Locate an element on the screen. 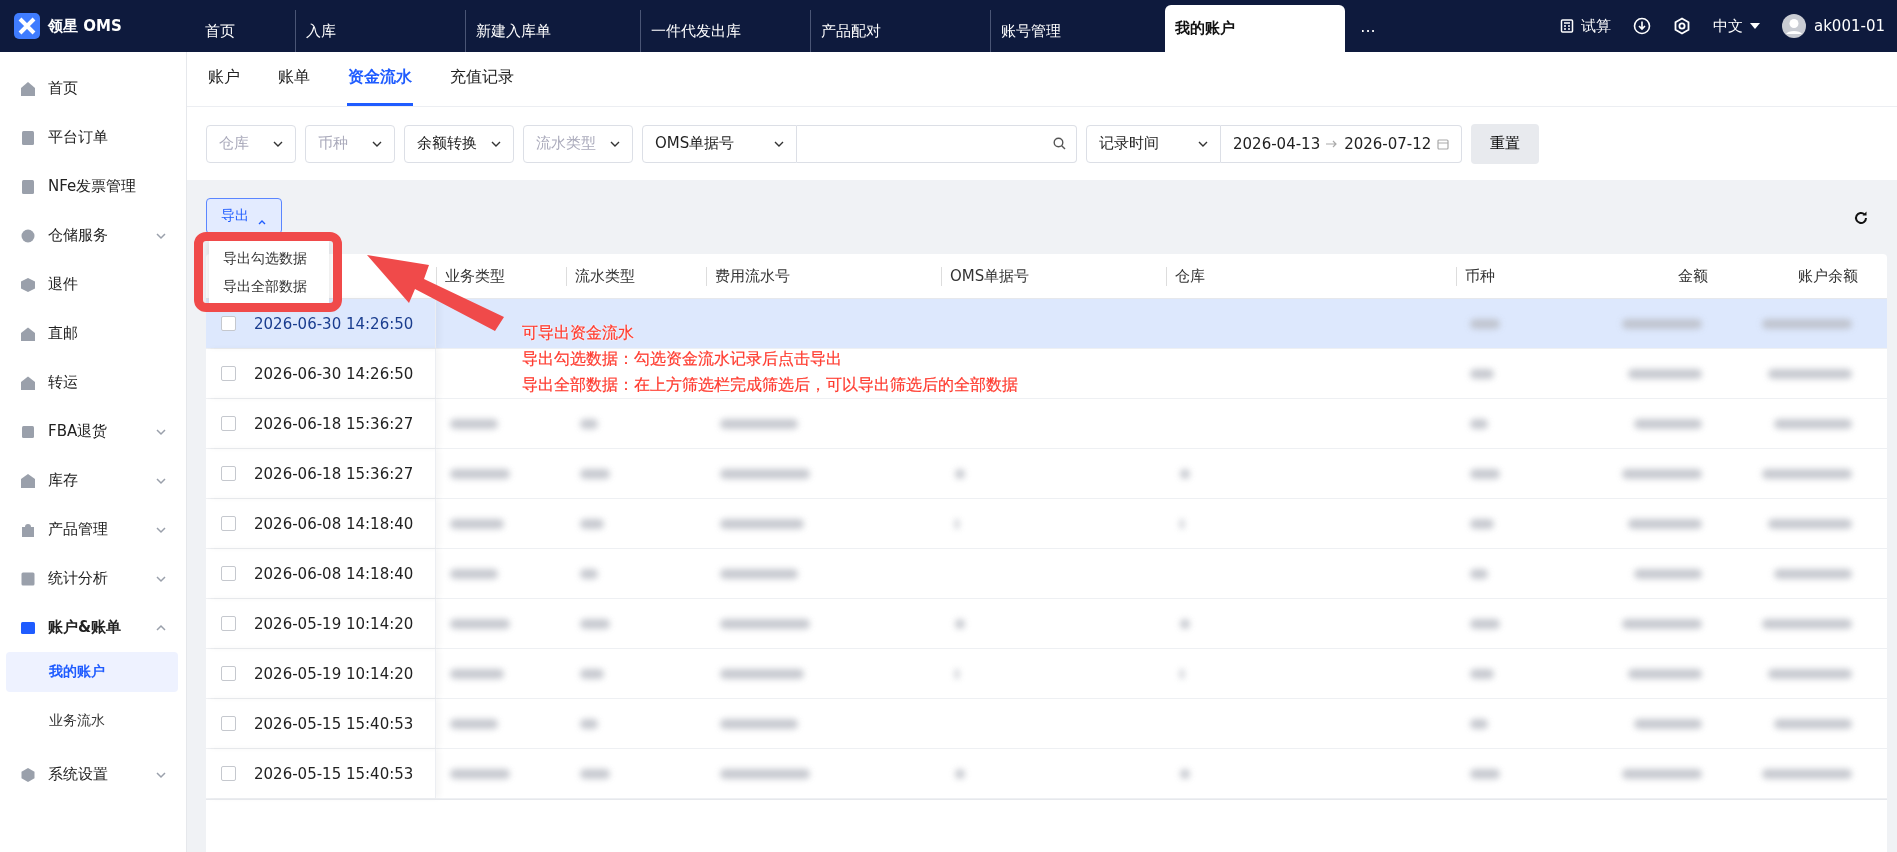 The image size is (1897, 852). download-icon is located at coordinates (1642, 26).